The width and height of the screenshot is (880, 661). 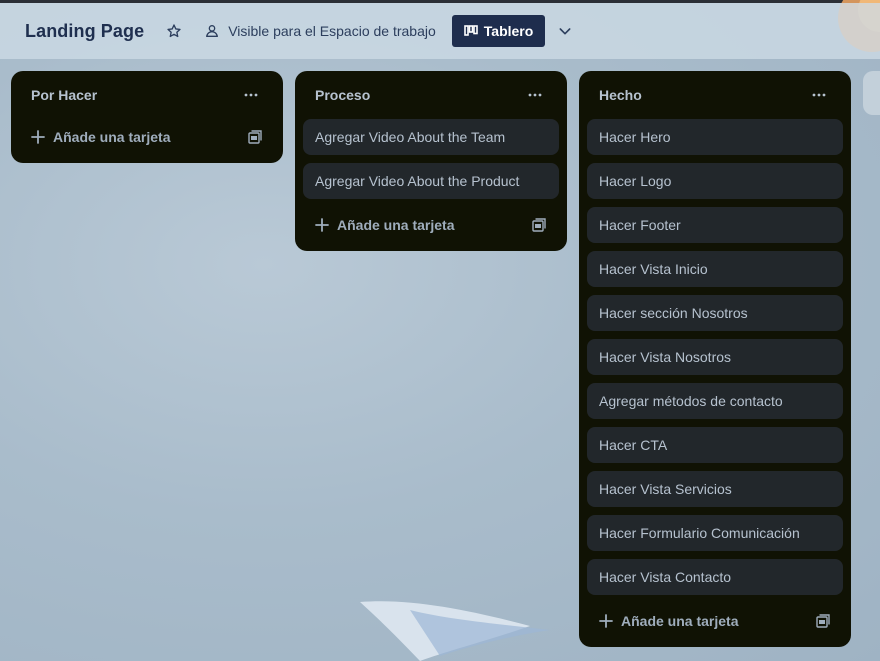 I want to click on view-switcher-button, so click(x=565, y=31).